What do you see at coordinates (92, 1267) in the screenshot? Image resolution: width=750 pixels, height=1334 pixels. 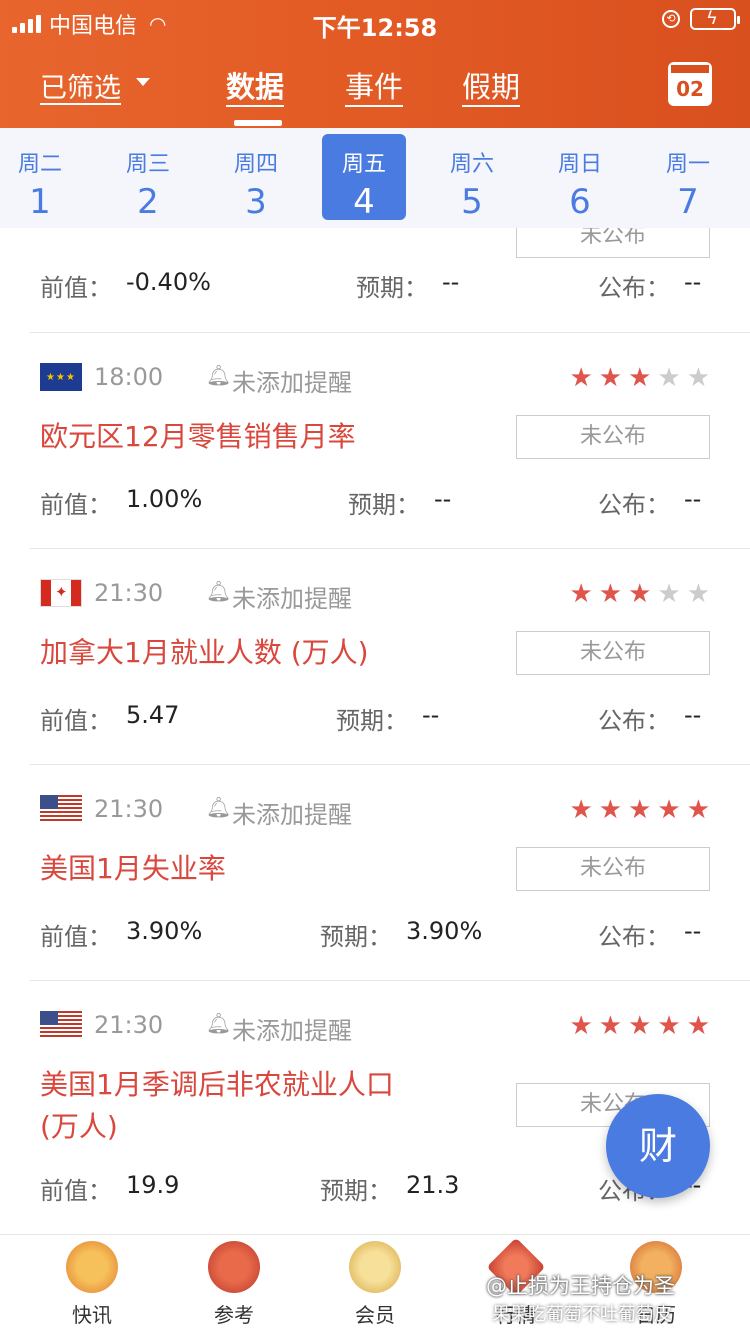 I see `tiger-icon` at bounding box center [92, 1267].